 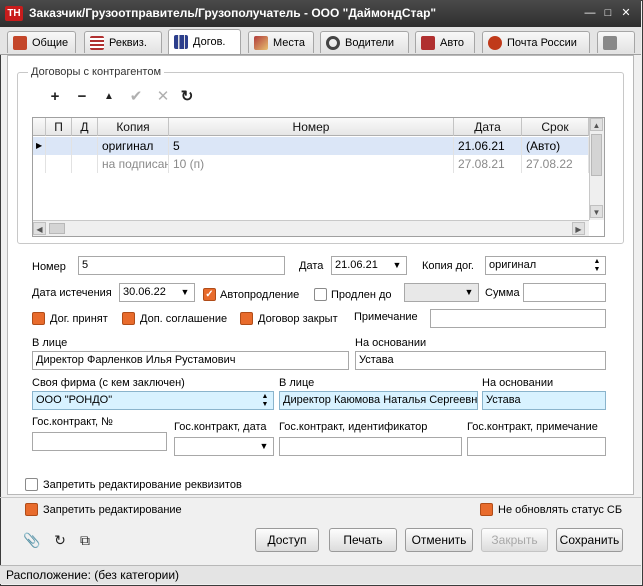 What do you see at coordinates (157, 292) in the screenshot?
I see `expiry-date-input: 30.06.22 ▼` at bounding box center [157, 292].